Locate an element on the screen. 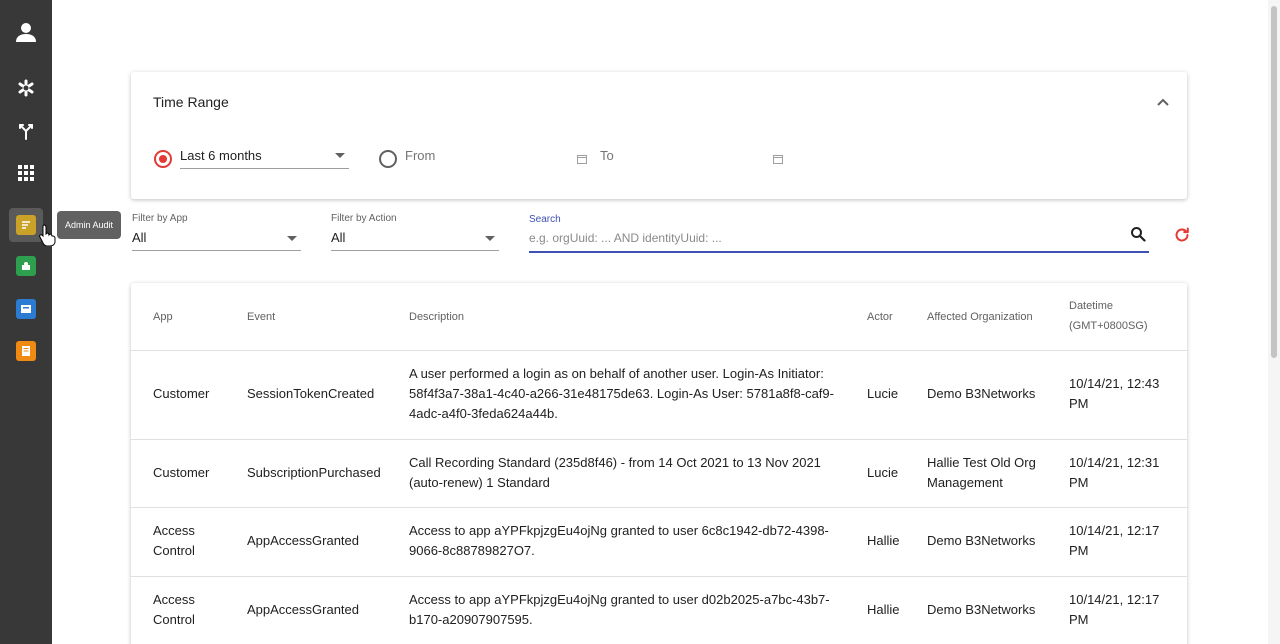 The image size is (1280, 644). preset-range-value: Last 6 months is located at coordinates (221, 155).